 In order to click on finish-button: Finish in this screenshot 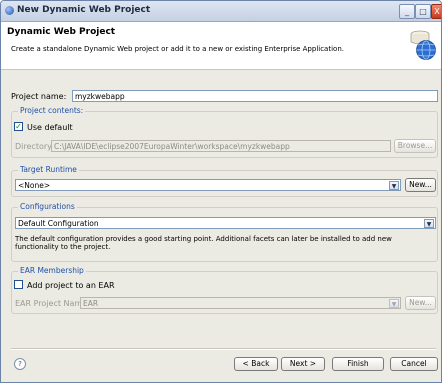, I will do `click(358, 364)`.